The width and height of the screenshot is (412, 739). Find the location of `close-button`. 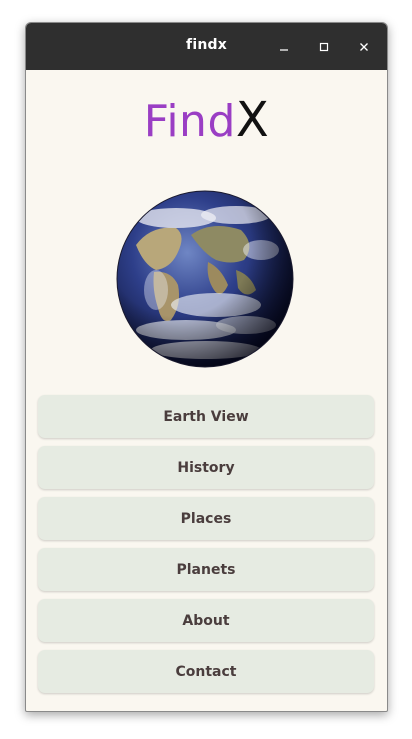

close-button is located at coordinates (364, 47).